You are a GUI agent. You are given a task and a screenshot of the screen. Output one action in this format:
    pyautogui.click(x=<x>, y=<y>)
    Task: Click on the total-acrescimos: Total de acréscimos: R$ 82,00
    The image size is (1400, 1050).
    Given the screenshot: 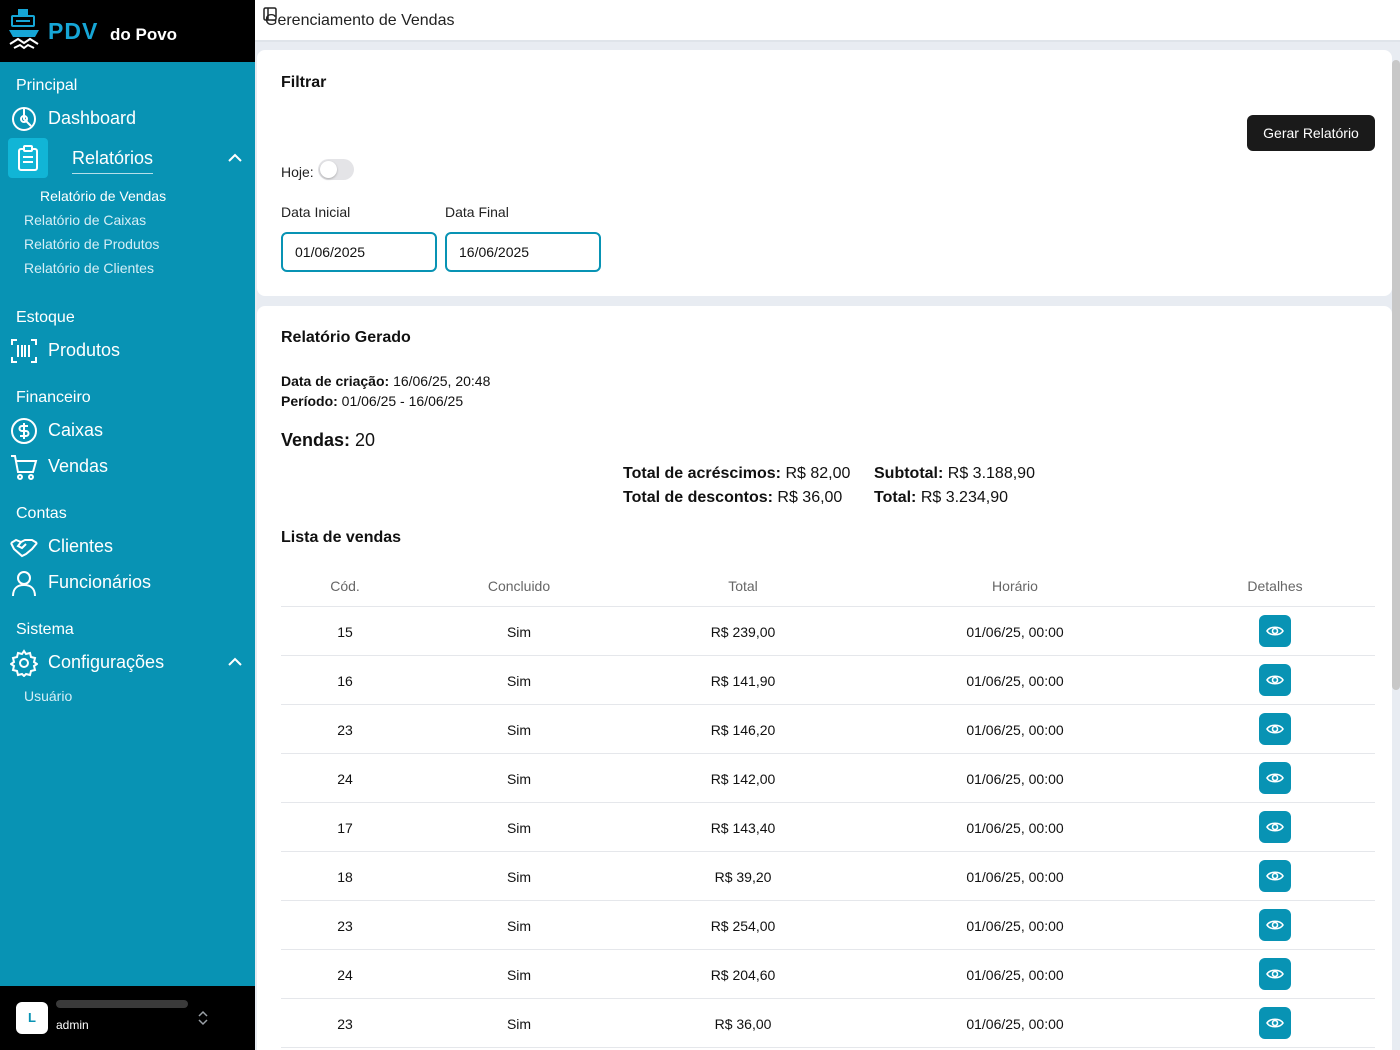 What is the action you would take?
    pyautogui.click(x=736, y=474)
    